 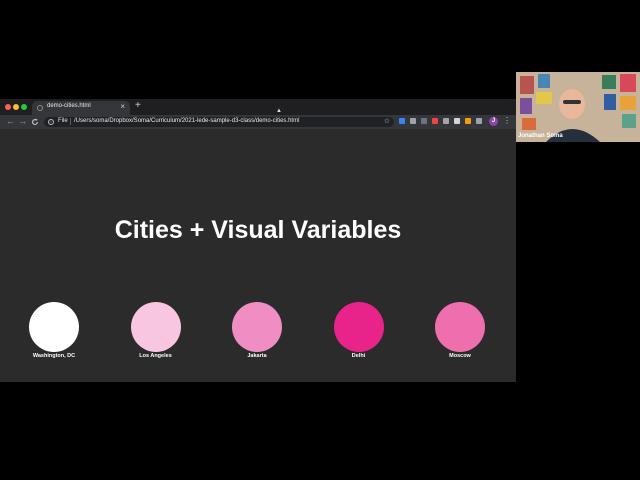 I want to click on city-item: Washington, DC, so click(x=54, y=337).